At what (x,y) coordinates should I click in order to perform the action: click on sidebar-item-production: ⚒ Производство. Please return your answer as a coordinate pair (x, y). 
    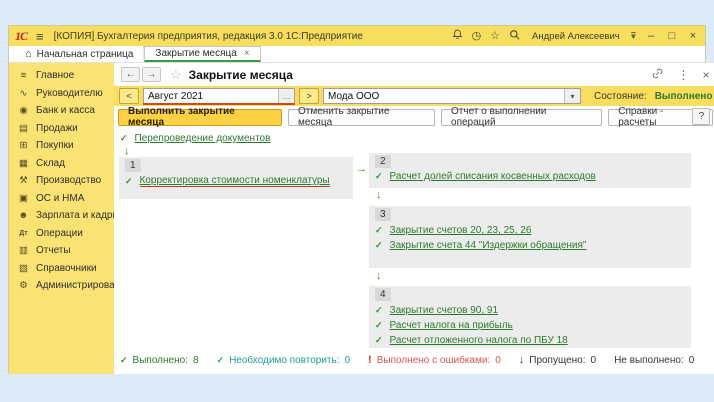
    Looking at the image, I should click on (61, 181).